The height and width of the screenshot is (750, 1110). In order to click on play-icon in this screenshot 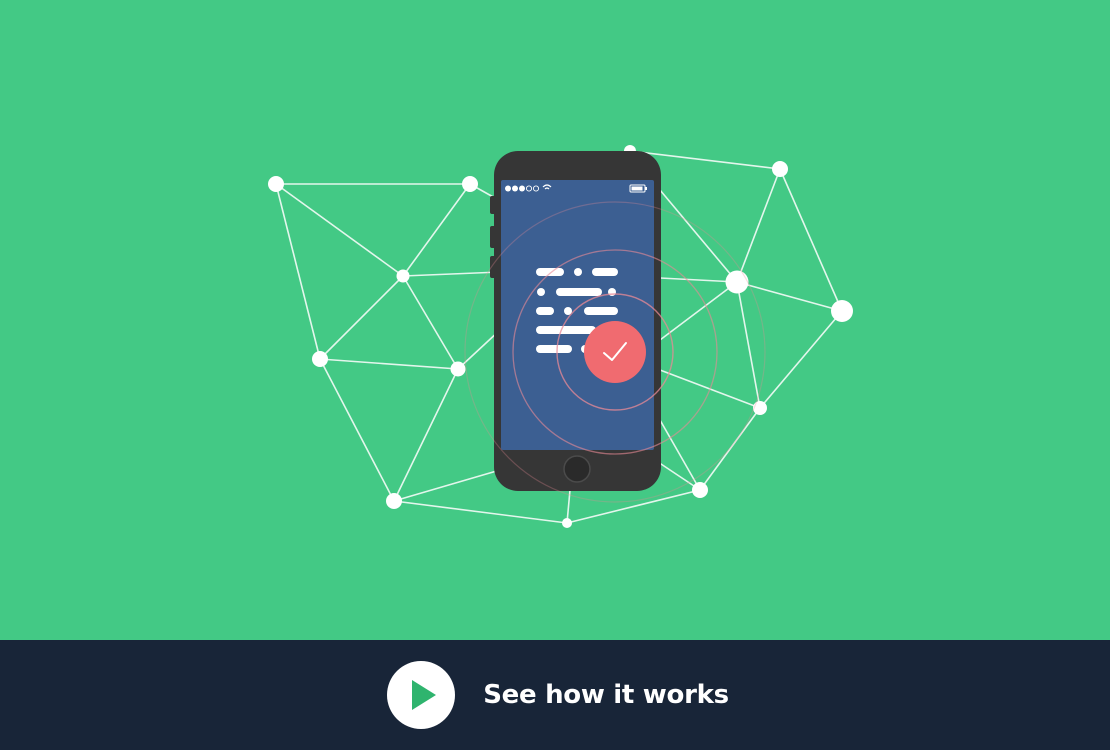, I will do `click(424, 695)`.